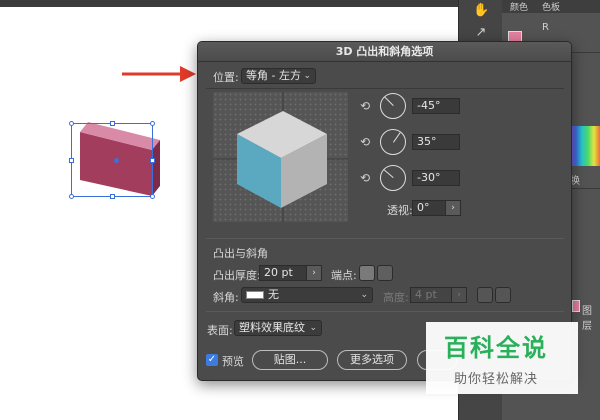 Image resolution: width=600 pixels, height=420 pixels. Describe the element at coordinates (385, 273) in the screenshot. I see `cap-off-button` at that location.